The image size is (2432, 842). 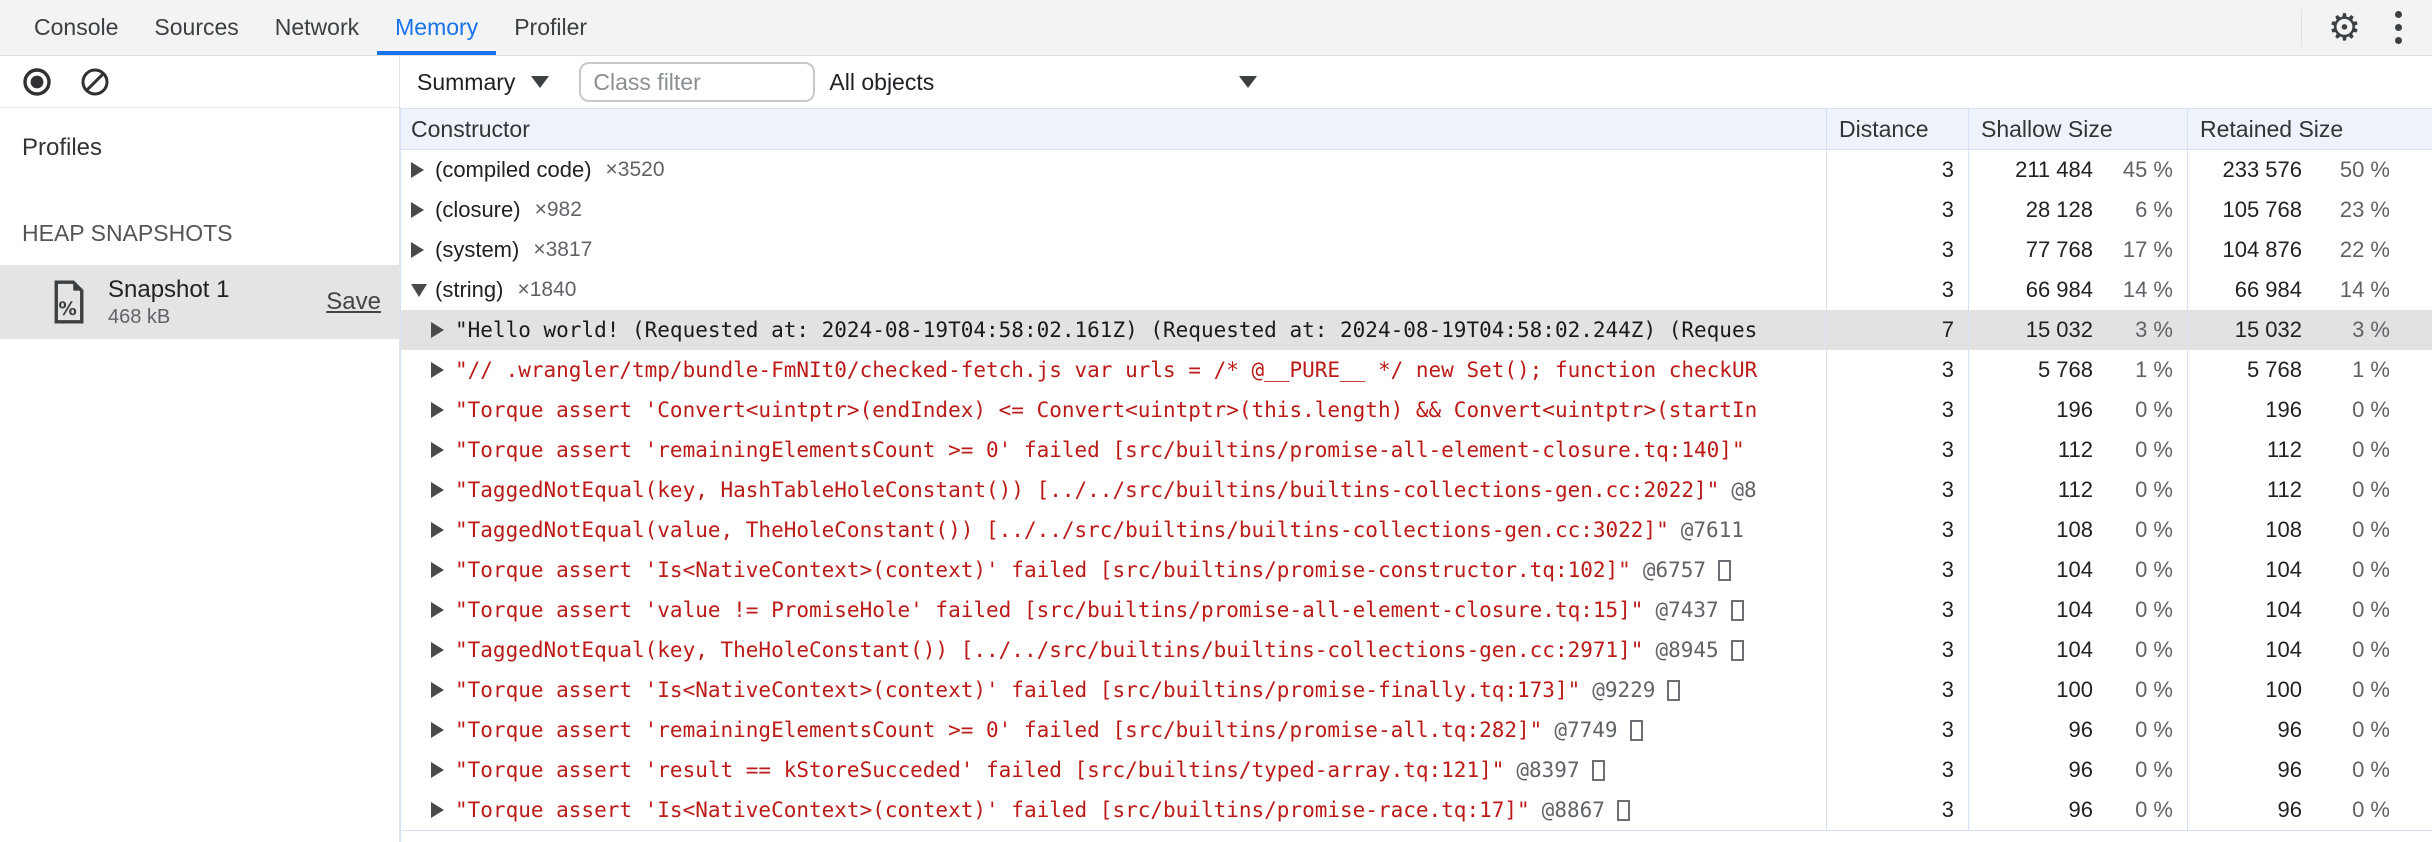 What do you see at coordinates (1416, 290) in the screenshot?
I see `table-row: (string) ×1840 3 66 984 14 % 66 984 14 %` at bounding box center [1416, 290].